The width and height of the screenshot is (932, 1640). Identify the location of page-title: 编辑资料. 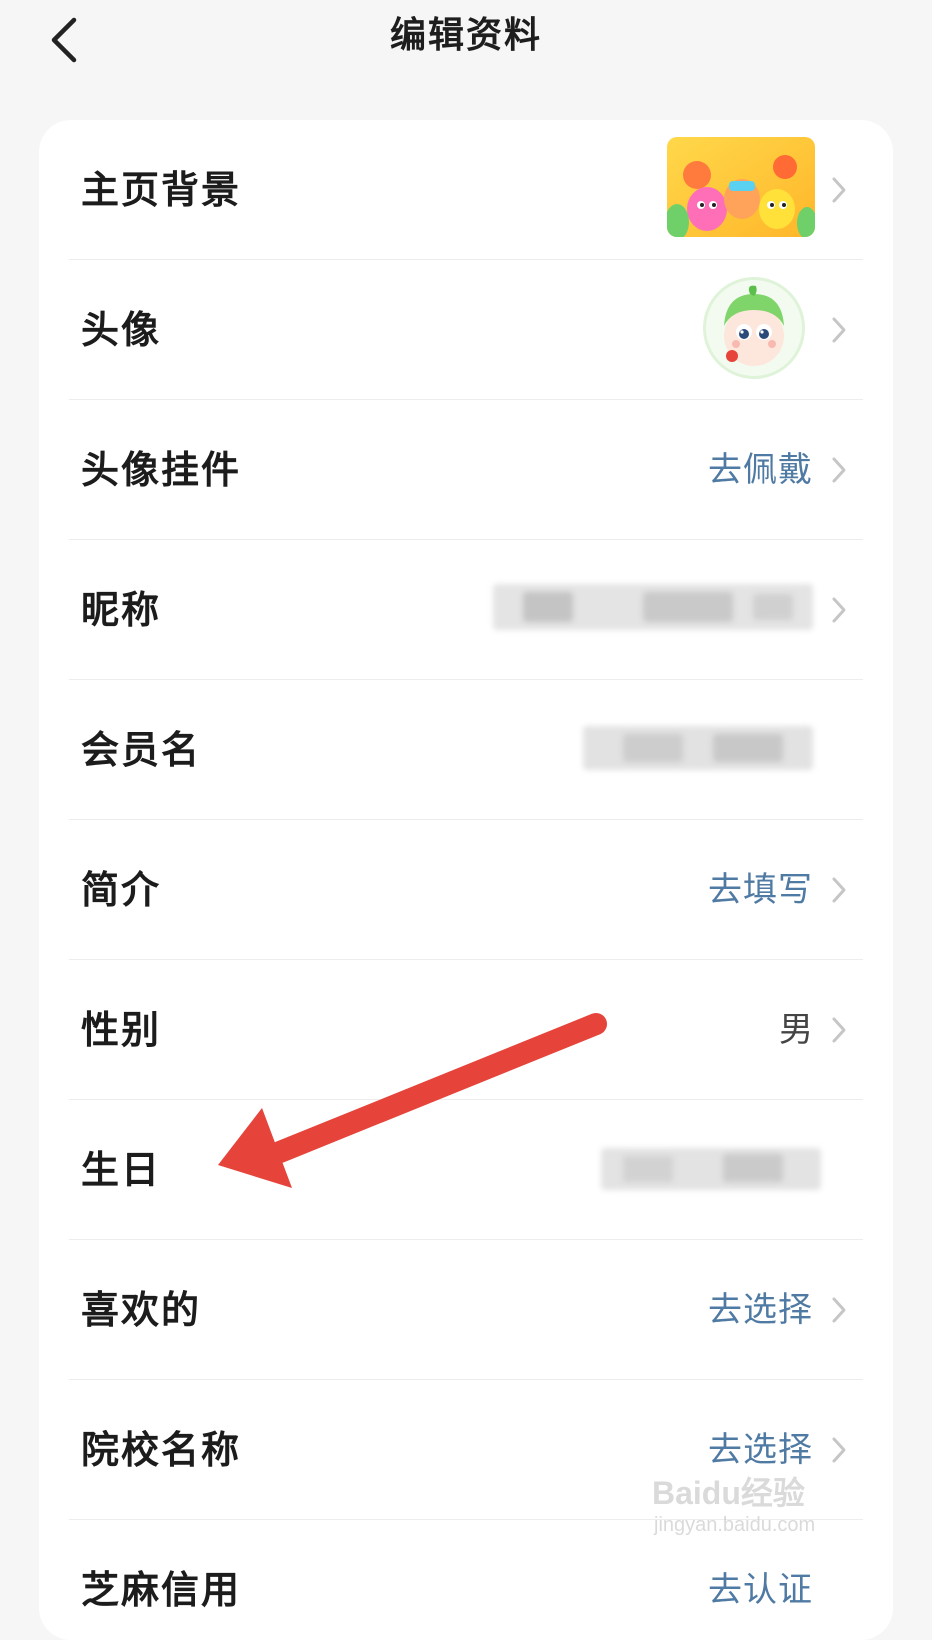
(465, 35).